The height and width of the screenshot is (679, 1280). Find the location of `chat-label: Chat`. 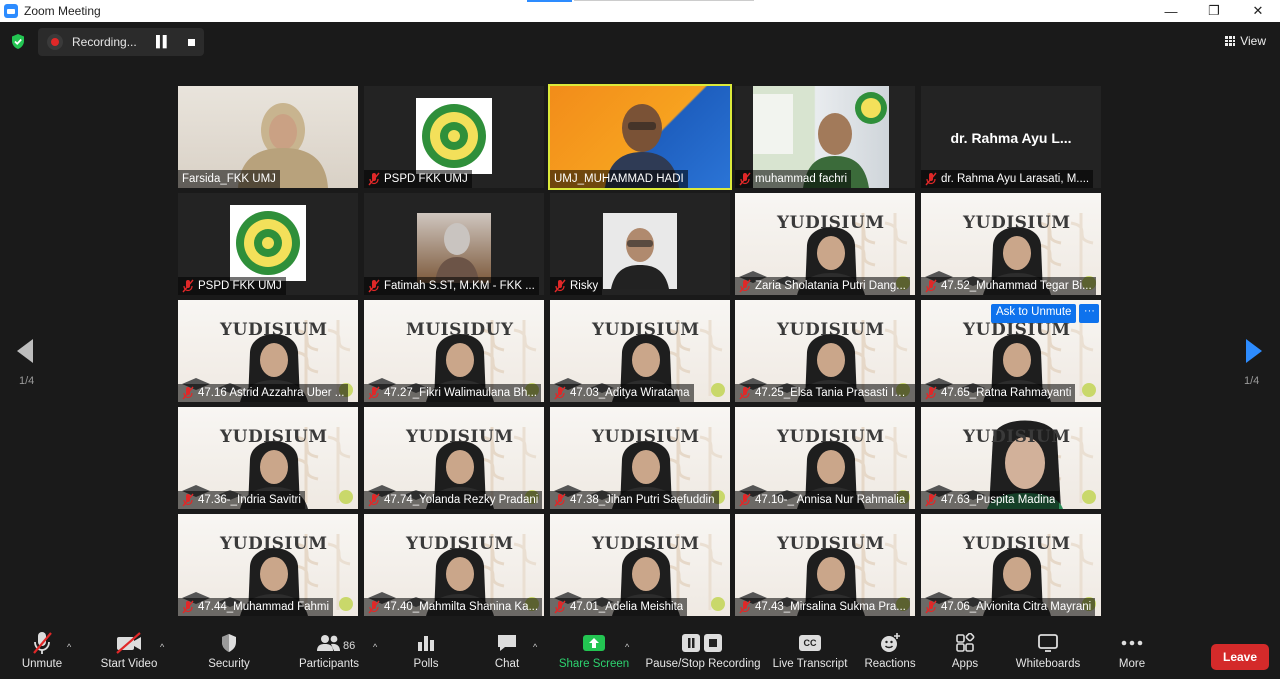

chat-label: Chat is located at coordinates (507, 664).